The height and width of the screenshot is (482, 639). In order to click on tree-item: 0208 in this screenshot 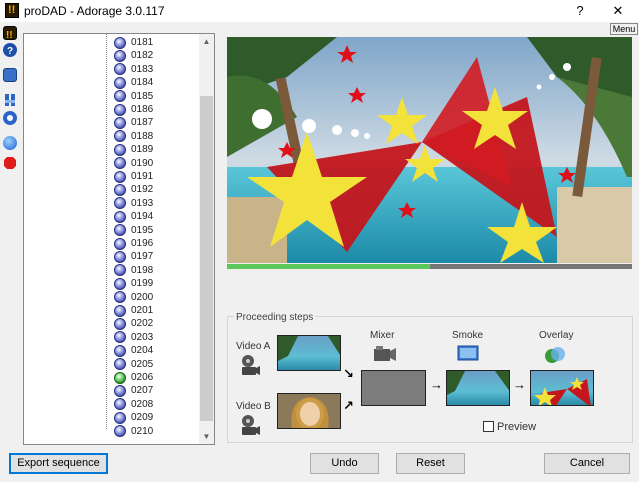, I will do `click(133, 404)`.